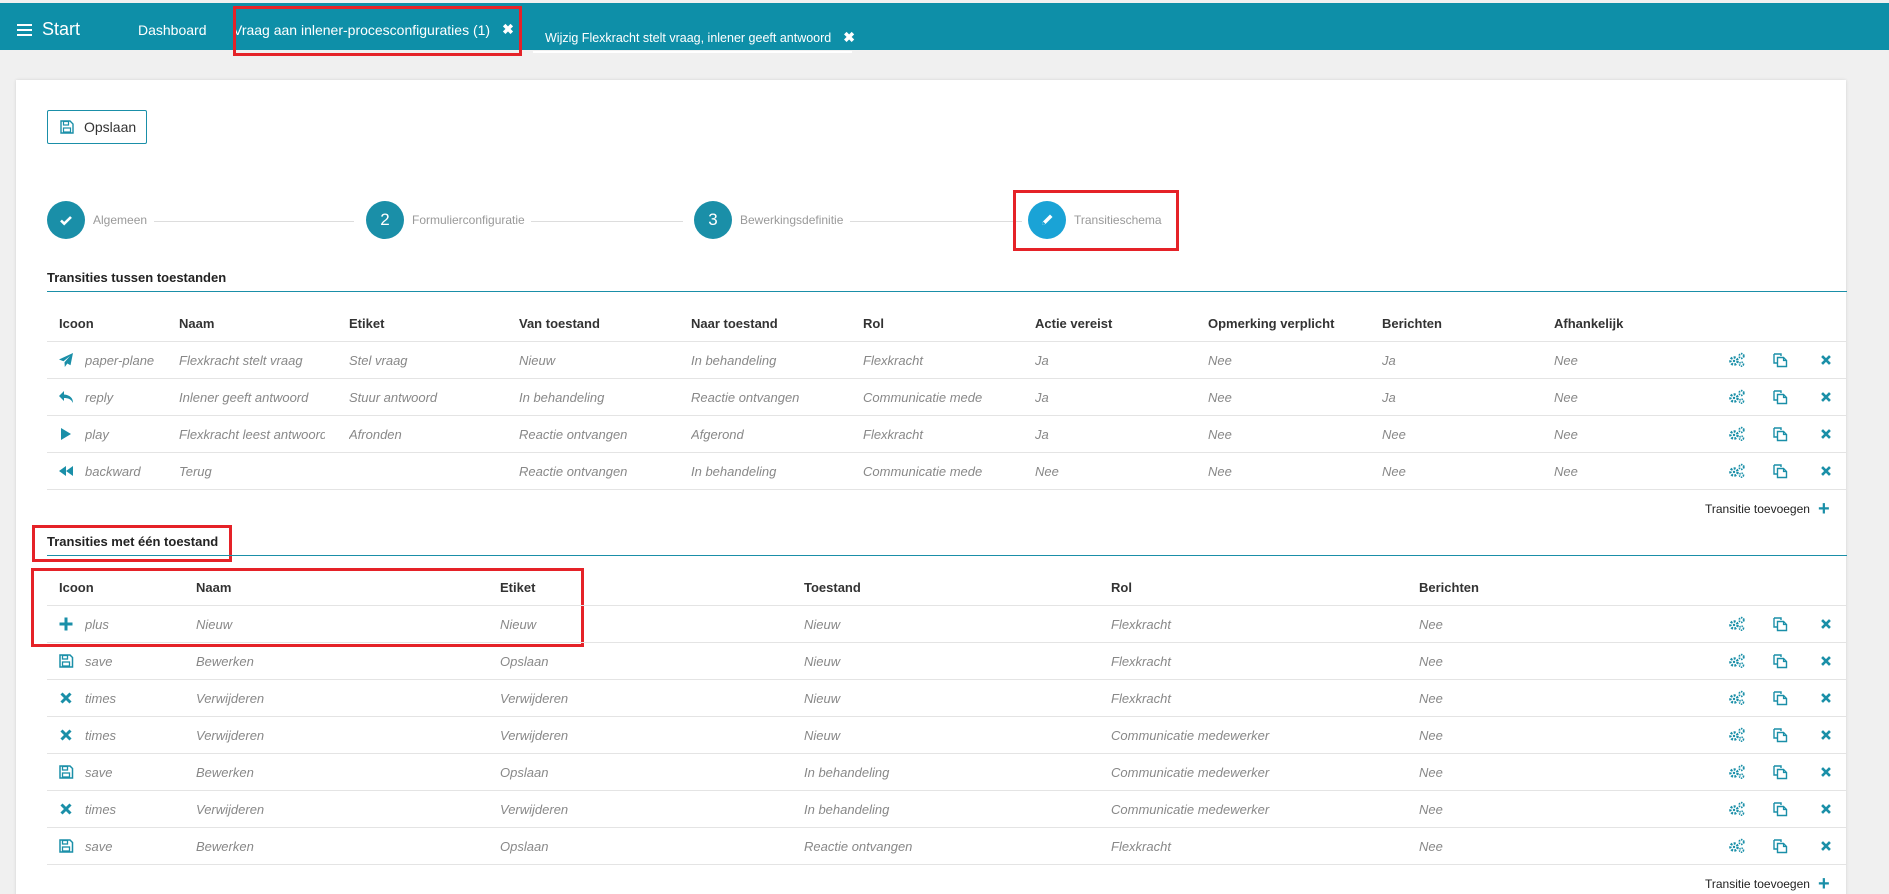 The width and height of the screenshot is (1889, 894). What do you see at coordinates (97, 127) in the screenshot?
I see `save-button: Opslaan` at bounding box center [97, 127].